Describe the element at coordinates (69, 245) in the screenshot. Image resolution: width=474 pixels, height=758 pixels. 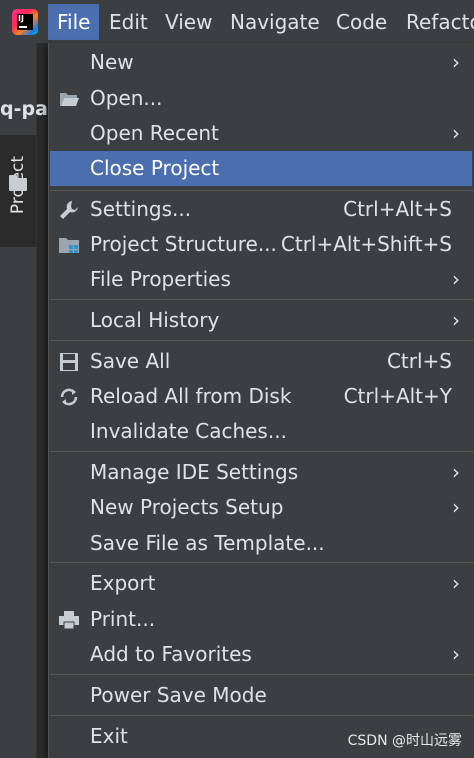
I see `project-structure-icon` at that location.